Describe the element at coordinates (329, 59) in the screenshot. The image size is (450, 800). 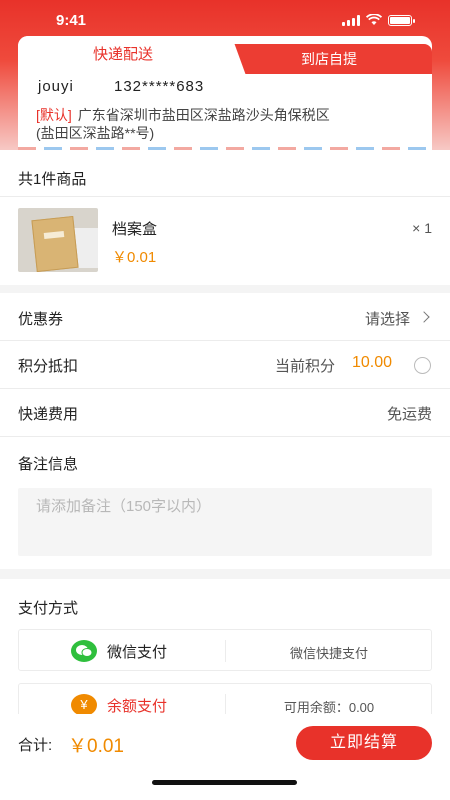
I see `tab-store-pickup: 到店自提` at that location.